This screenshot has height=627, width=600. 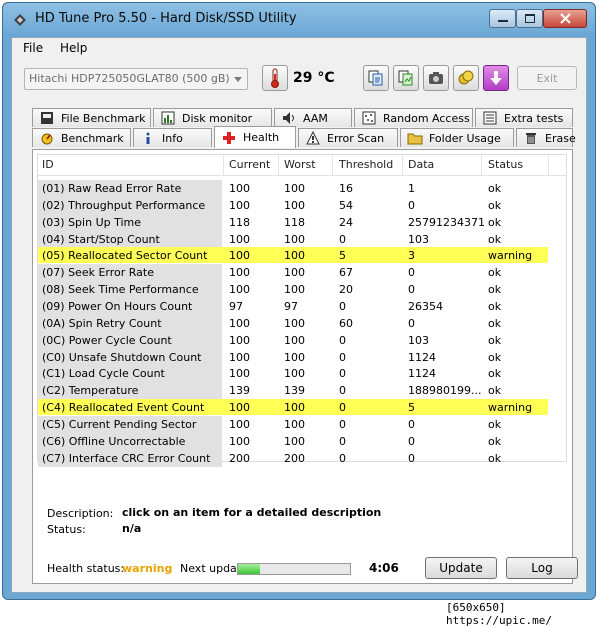 I want to click on table-row: (01) Raw Read Error Rate 100 100 16 1 ok, so click(x=302, y=188).